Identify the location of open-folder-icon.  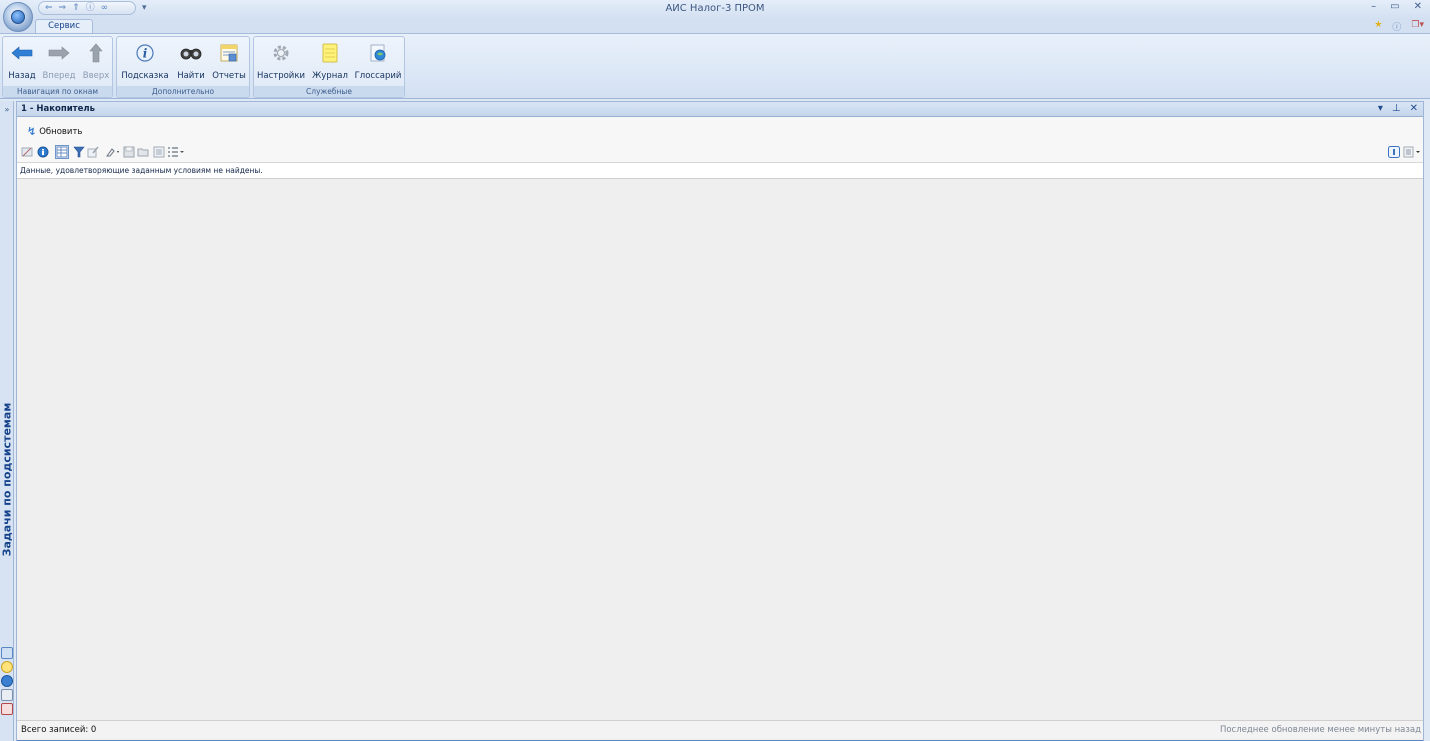
(143, 152).